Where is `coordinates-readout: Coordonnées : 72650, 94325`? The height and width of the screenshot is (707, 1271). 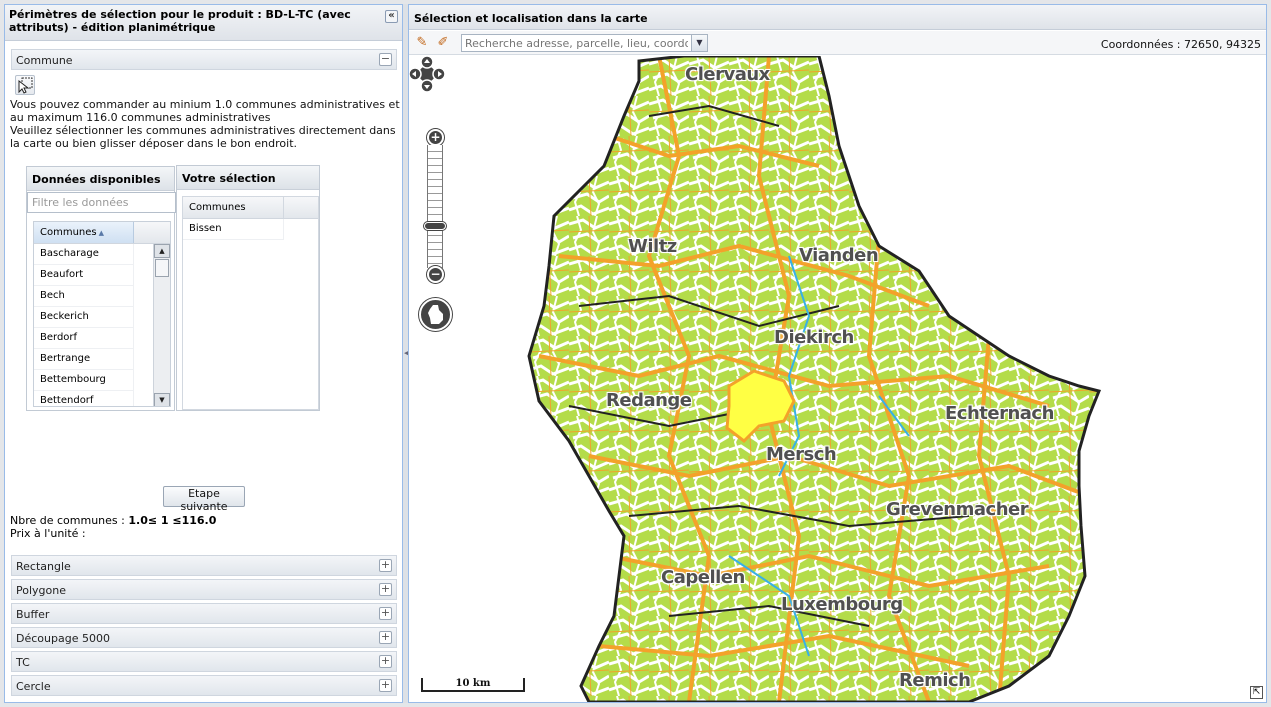 coordinates-readout: Coordonnées : 72650, 94325 is located at coordinates (1180, 44).